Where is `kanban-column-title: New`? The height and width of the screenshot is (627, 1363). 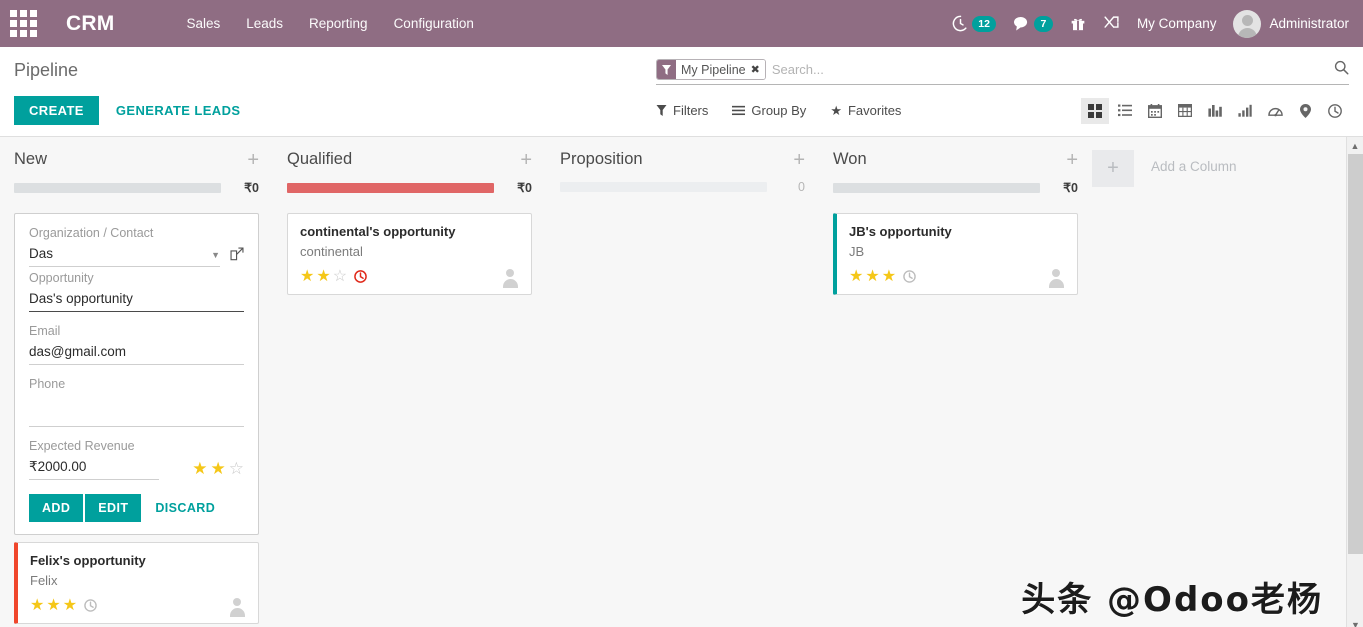 kanban-column-title: New is located at coordinates (30, 159).